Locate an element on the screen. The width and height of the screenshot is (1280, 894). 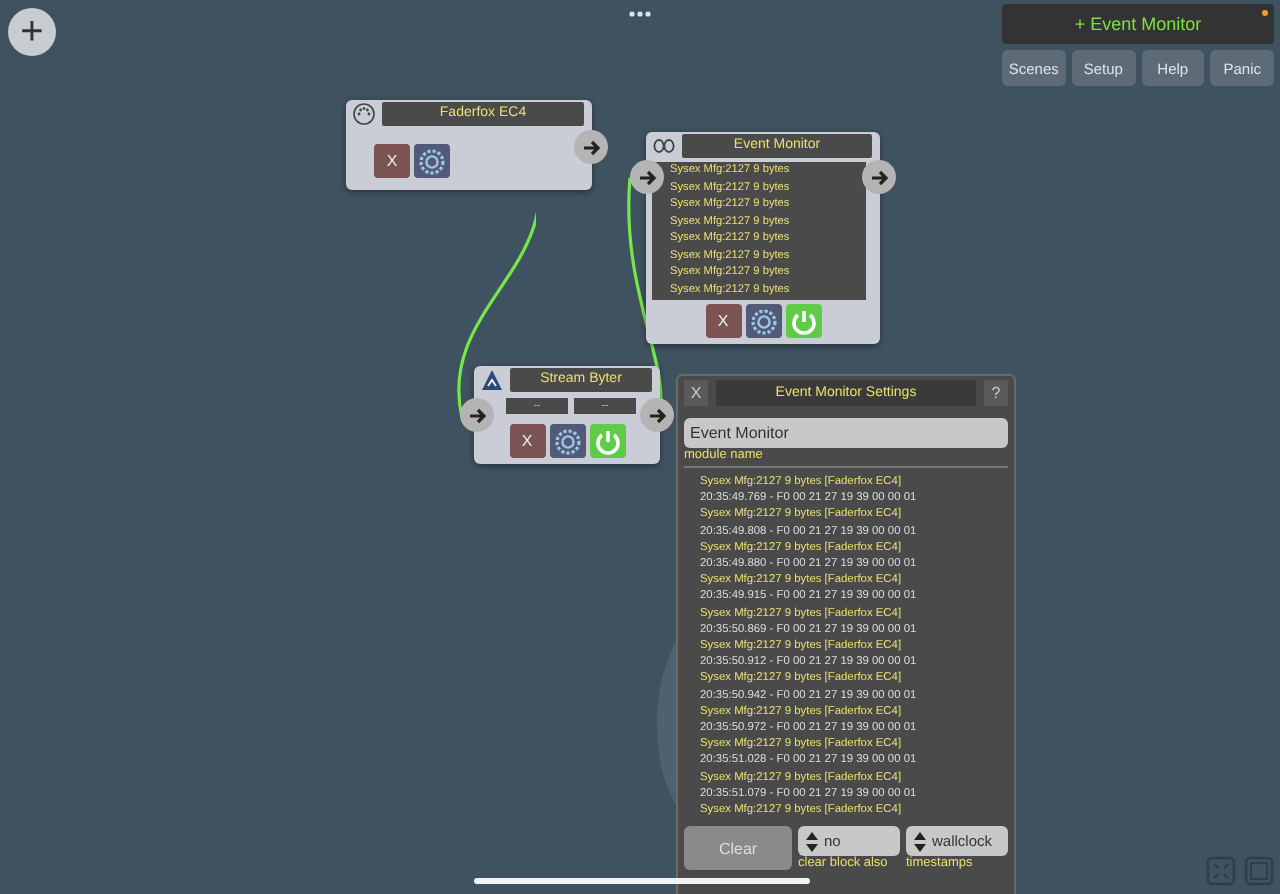
close-button: X is located at coordinates (696, 393).